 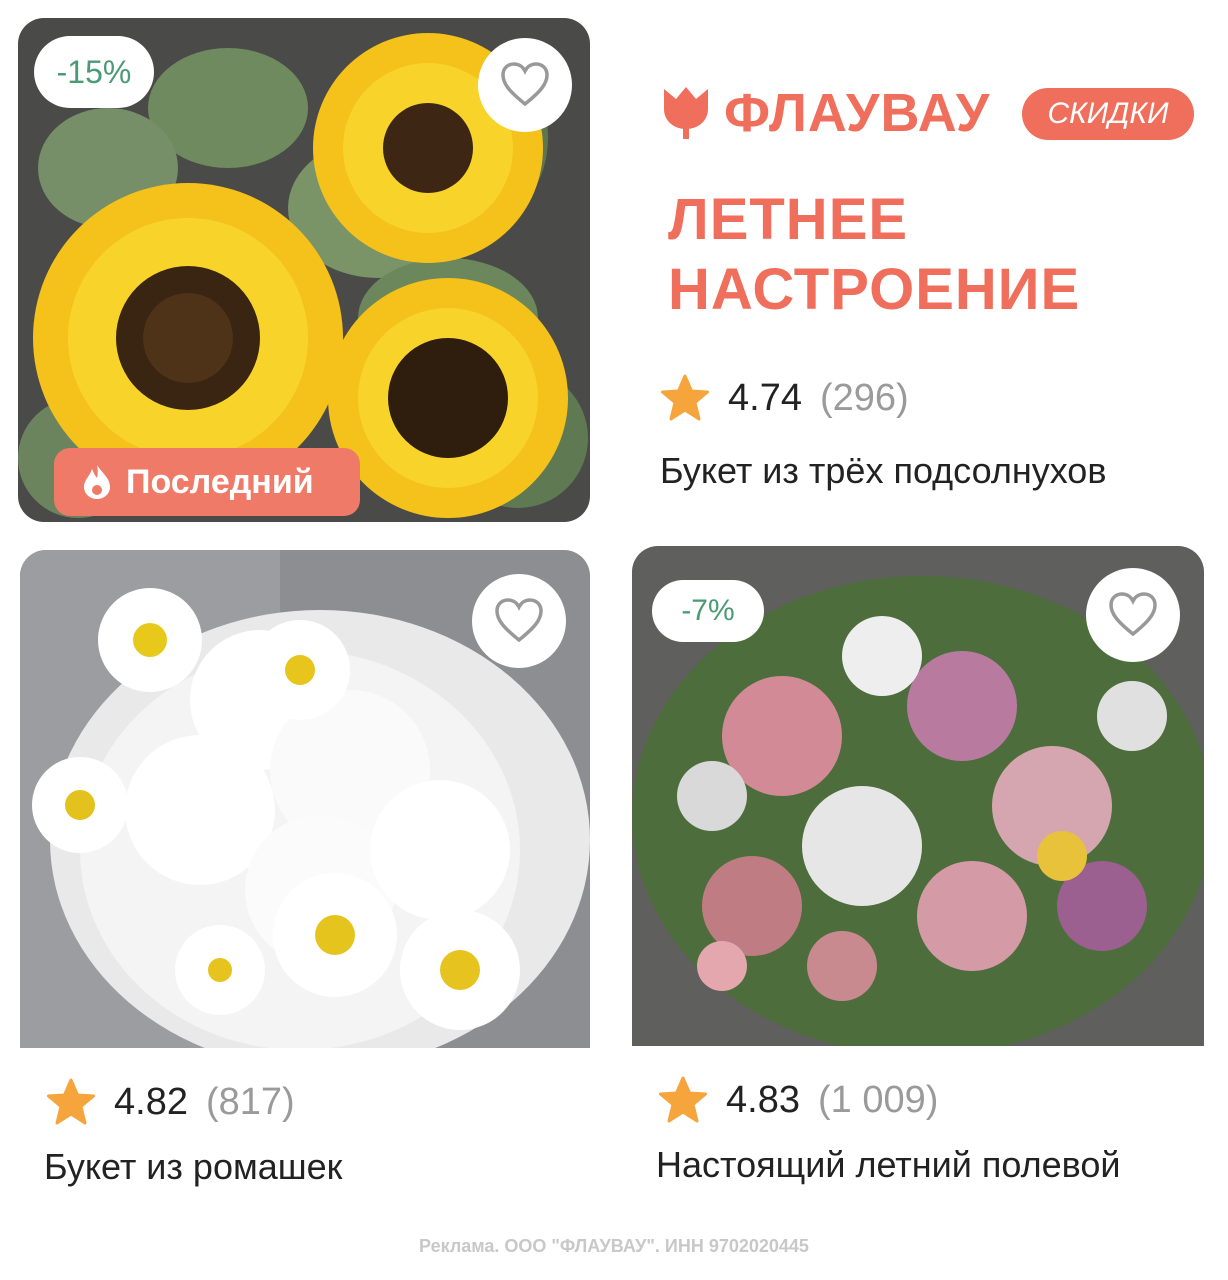 I want to click on tulip-icon, so click(x=686, y=113).